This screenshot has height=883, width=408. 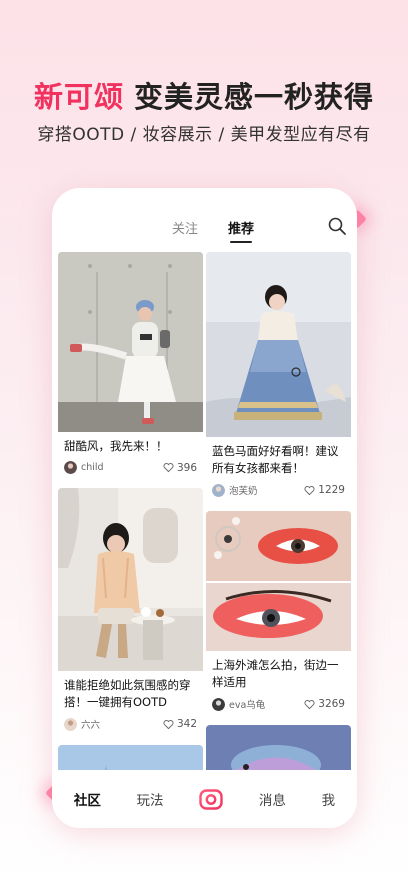 I want to click on author-name: child, so click(x=122, y=467).